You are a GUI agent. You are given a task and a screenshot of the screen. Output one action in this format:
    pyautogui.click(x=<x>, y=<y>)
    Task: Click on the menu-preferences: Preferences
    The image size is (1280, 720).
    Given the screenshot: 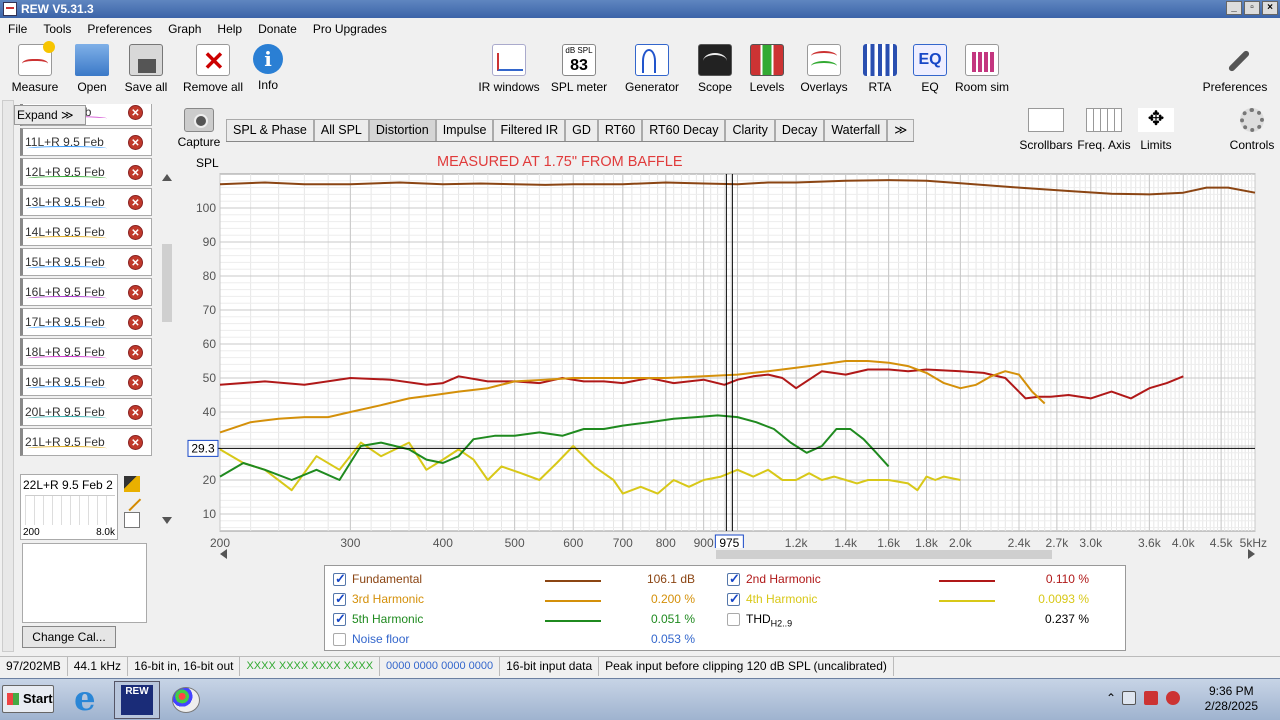 What is the action you would take?
    pyautogui.click(x=119, y=29)
    